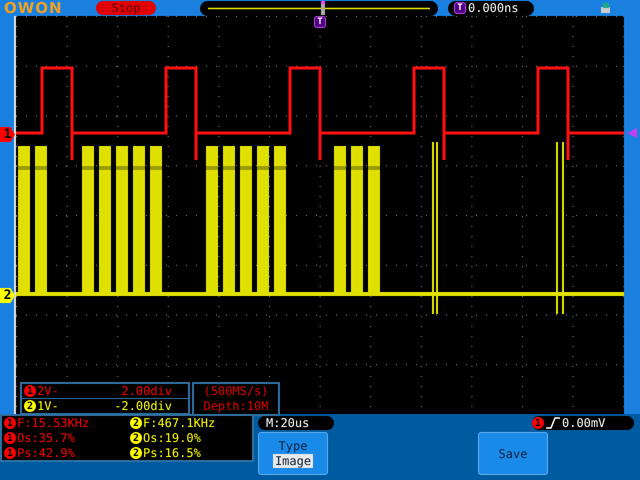 This screenshot has height=480, width=640. I want to click on channel-offset: -2.00div, so click(143, 406).